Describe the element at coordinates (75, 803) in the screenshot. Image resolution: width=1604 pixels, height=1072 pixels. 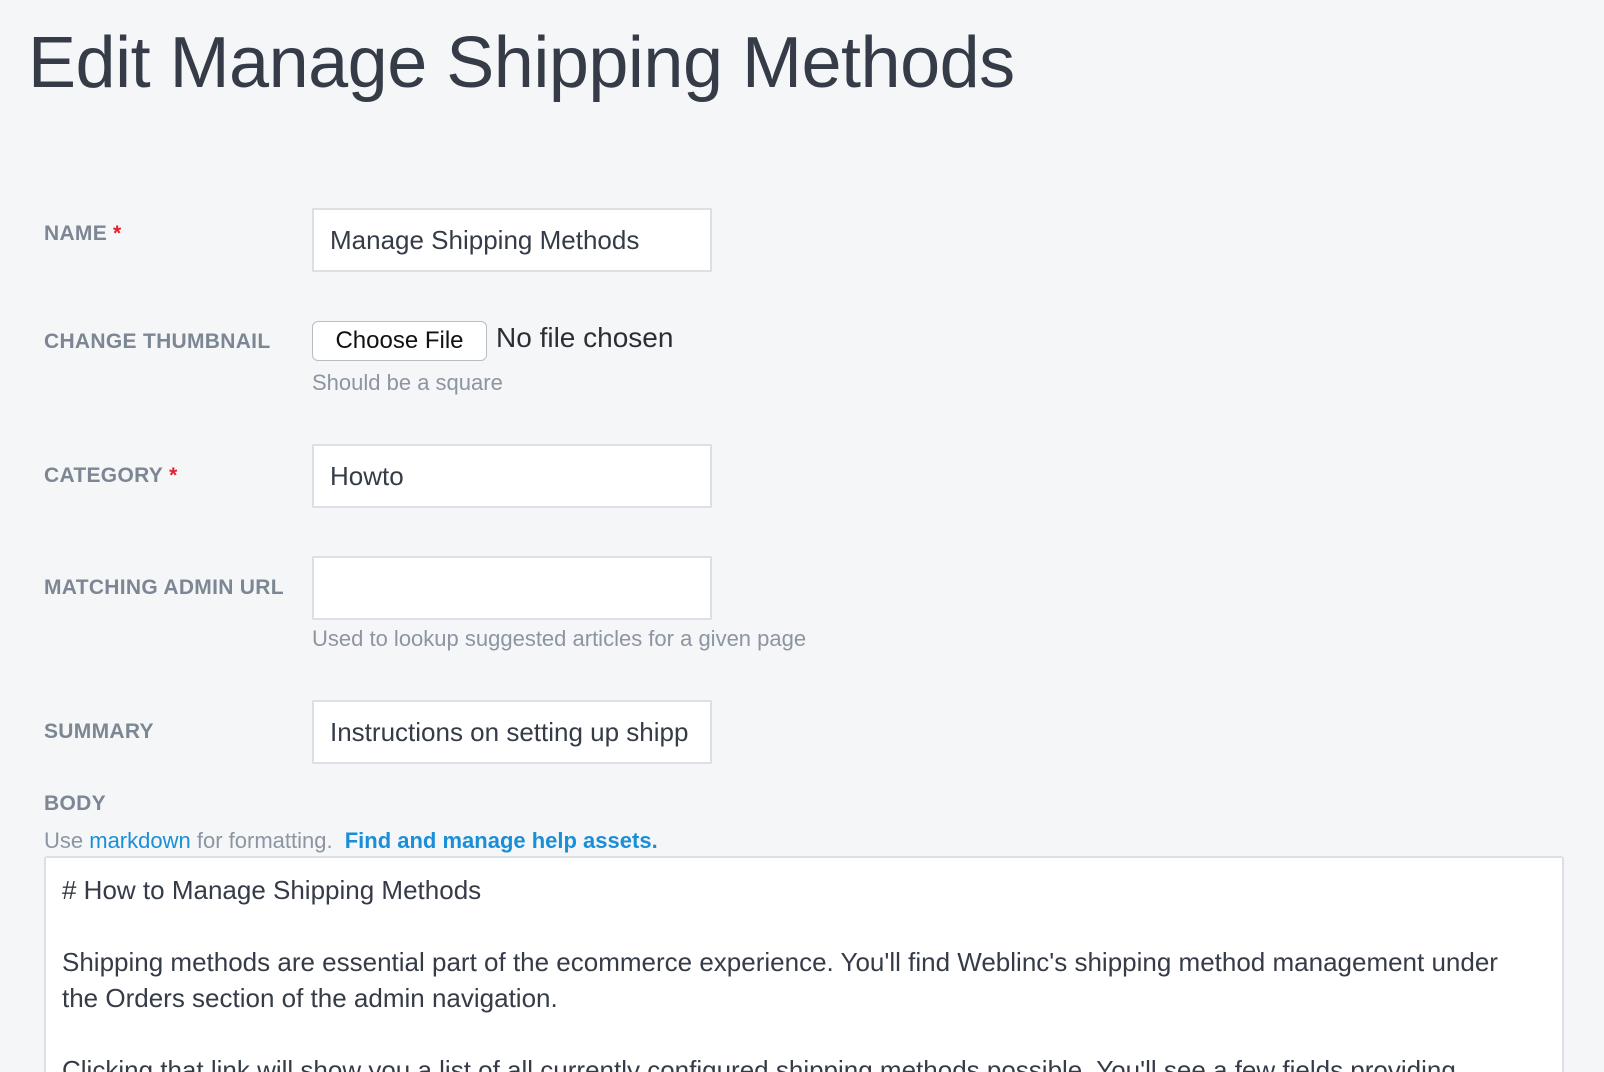
I see `body-label: BODY` at that location.